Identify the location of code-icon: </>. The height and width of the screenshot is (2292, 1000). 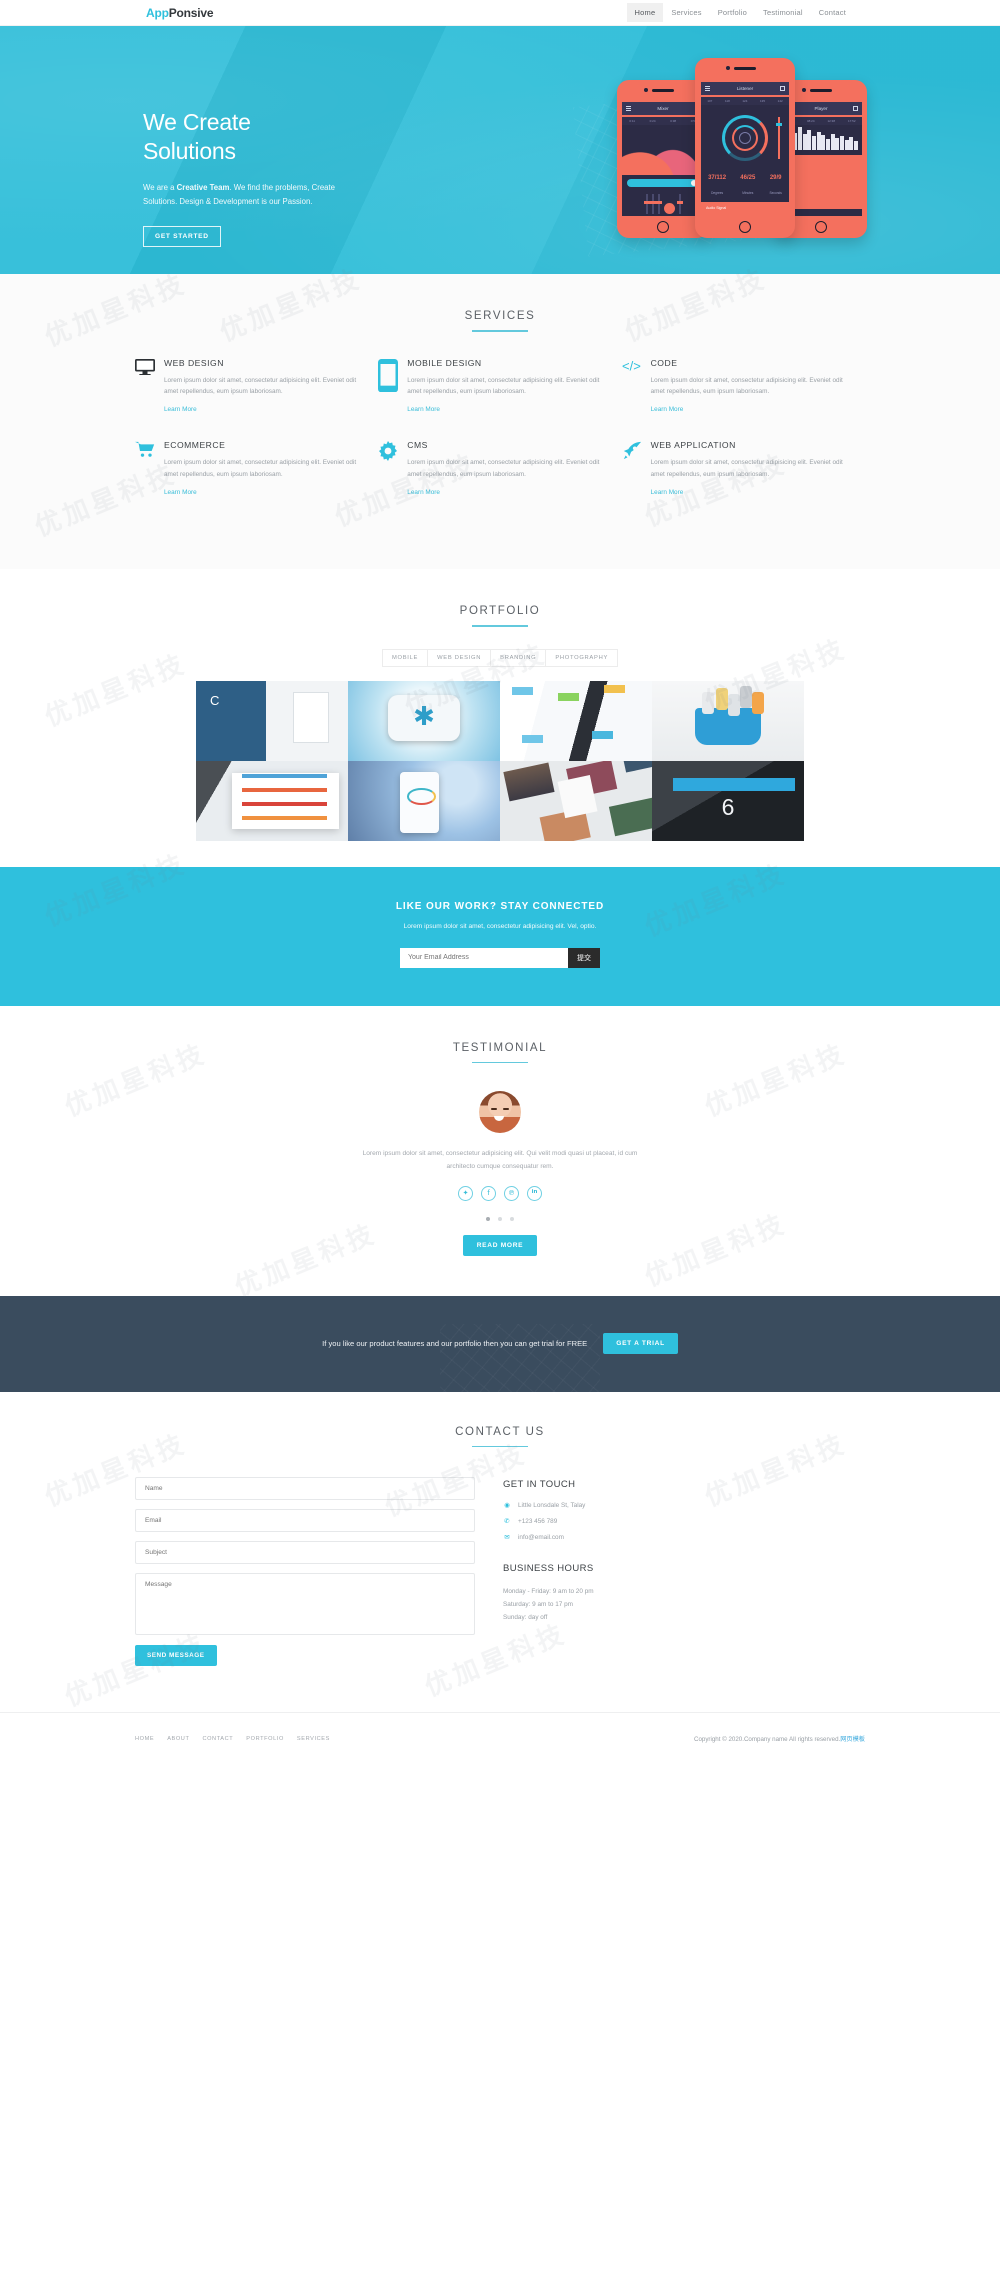
(632, 387).